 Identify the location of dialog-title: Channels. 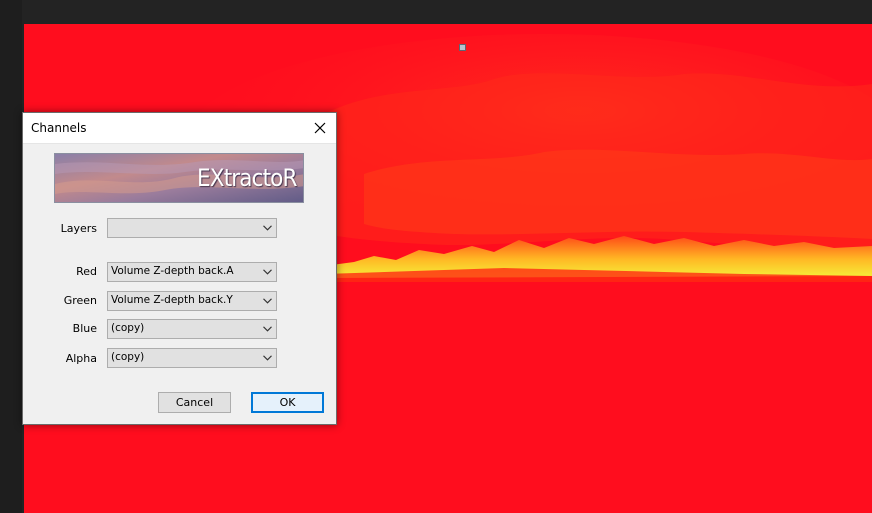
(59, 128).